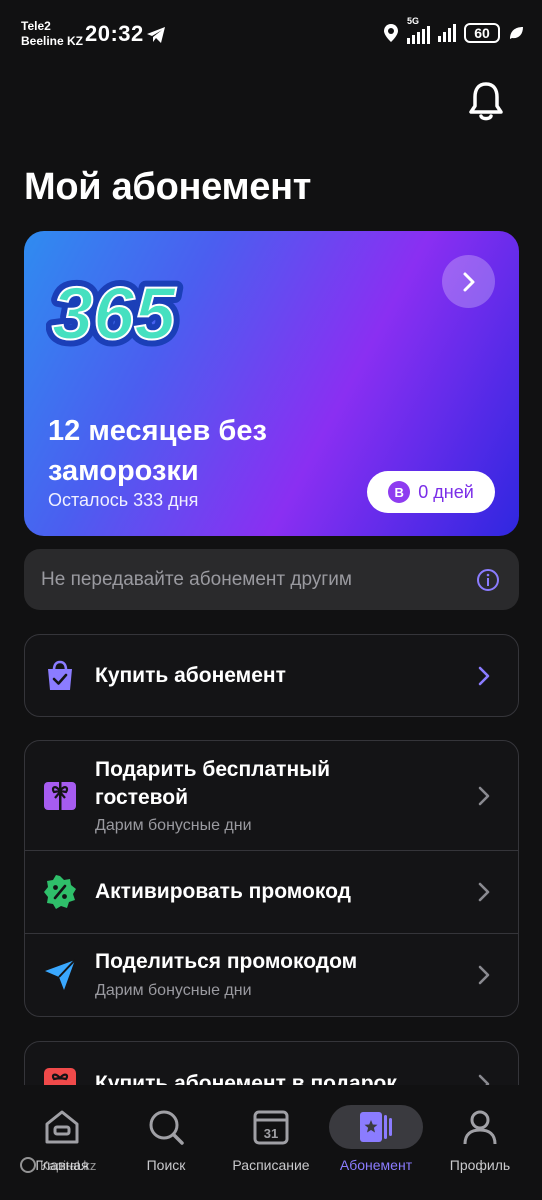 The height and width of the screenshot is (1200, 542). Describe the element at coordinates (271, 1165) in the screenshot. I see `nav-schedule-label: Расписание` at that location.